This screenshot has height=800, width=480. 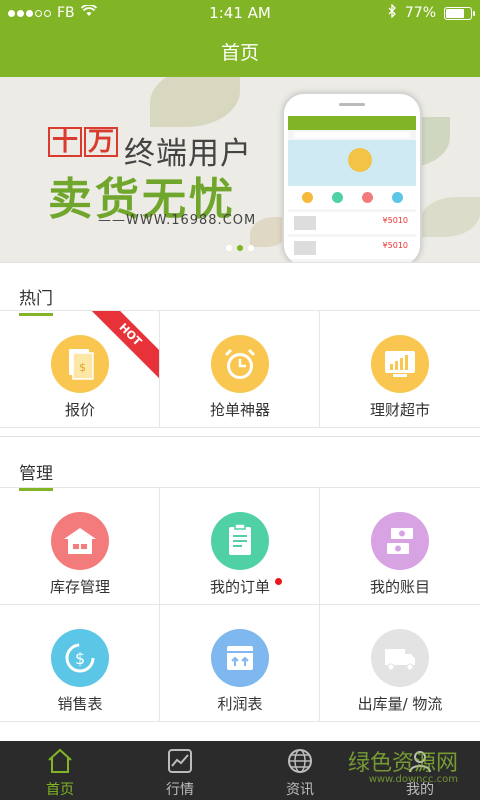 What do you see at coordinates (240, 704) in the screenshot?
I see `grid-label: 利润表` at bounding box center [240, 704].